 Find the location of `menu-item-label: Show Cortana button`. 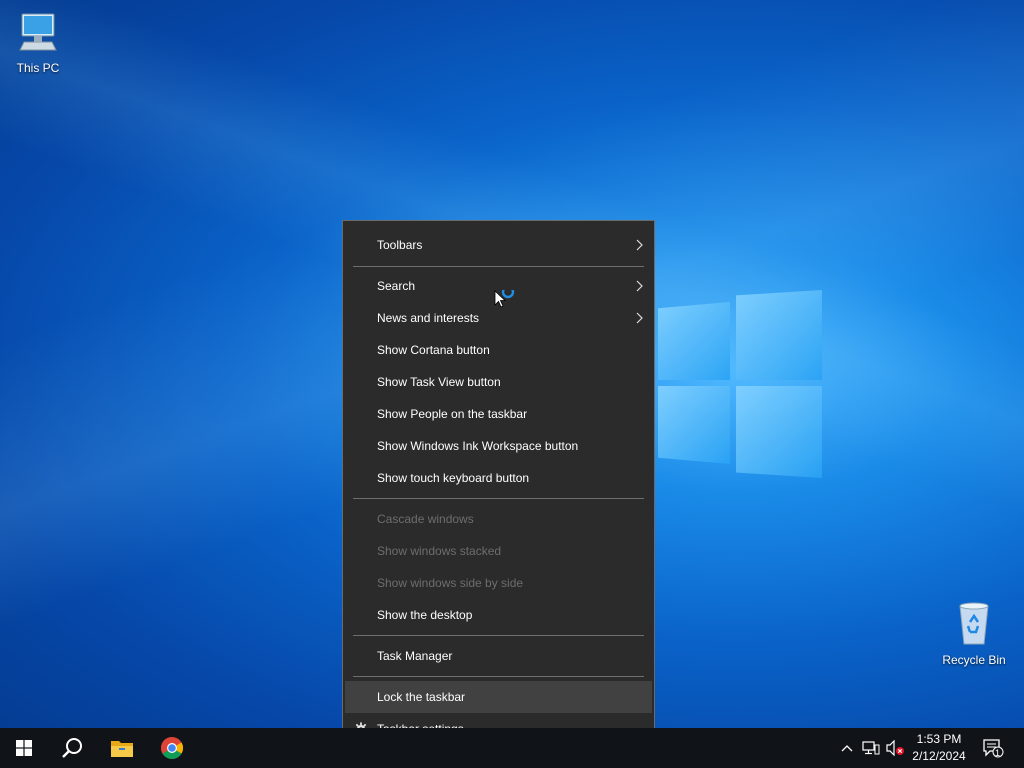

menu-item-label: Show Cortana button is located at coordinates (433, 350).